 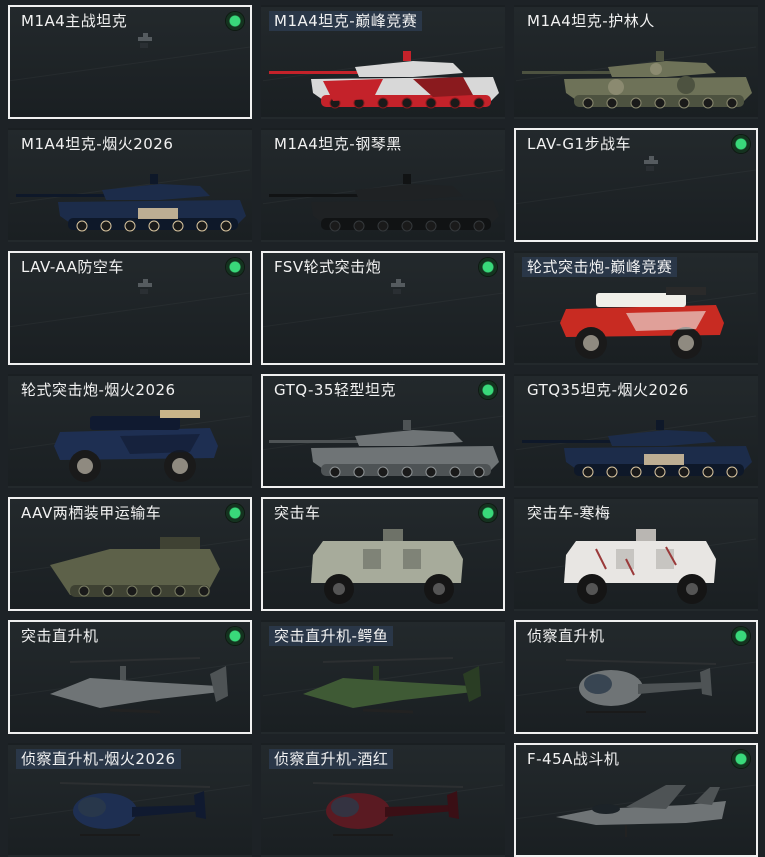 I want to click on vehicle-label: AAV两栖装甲运输车, so click(x=91, y=513).